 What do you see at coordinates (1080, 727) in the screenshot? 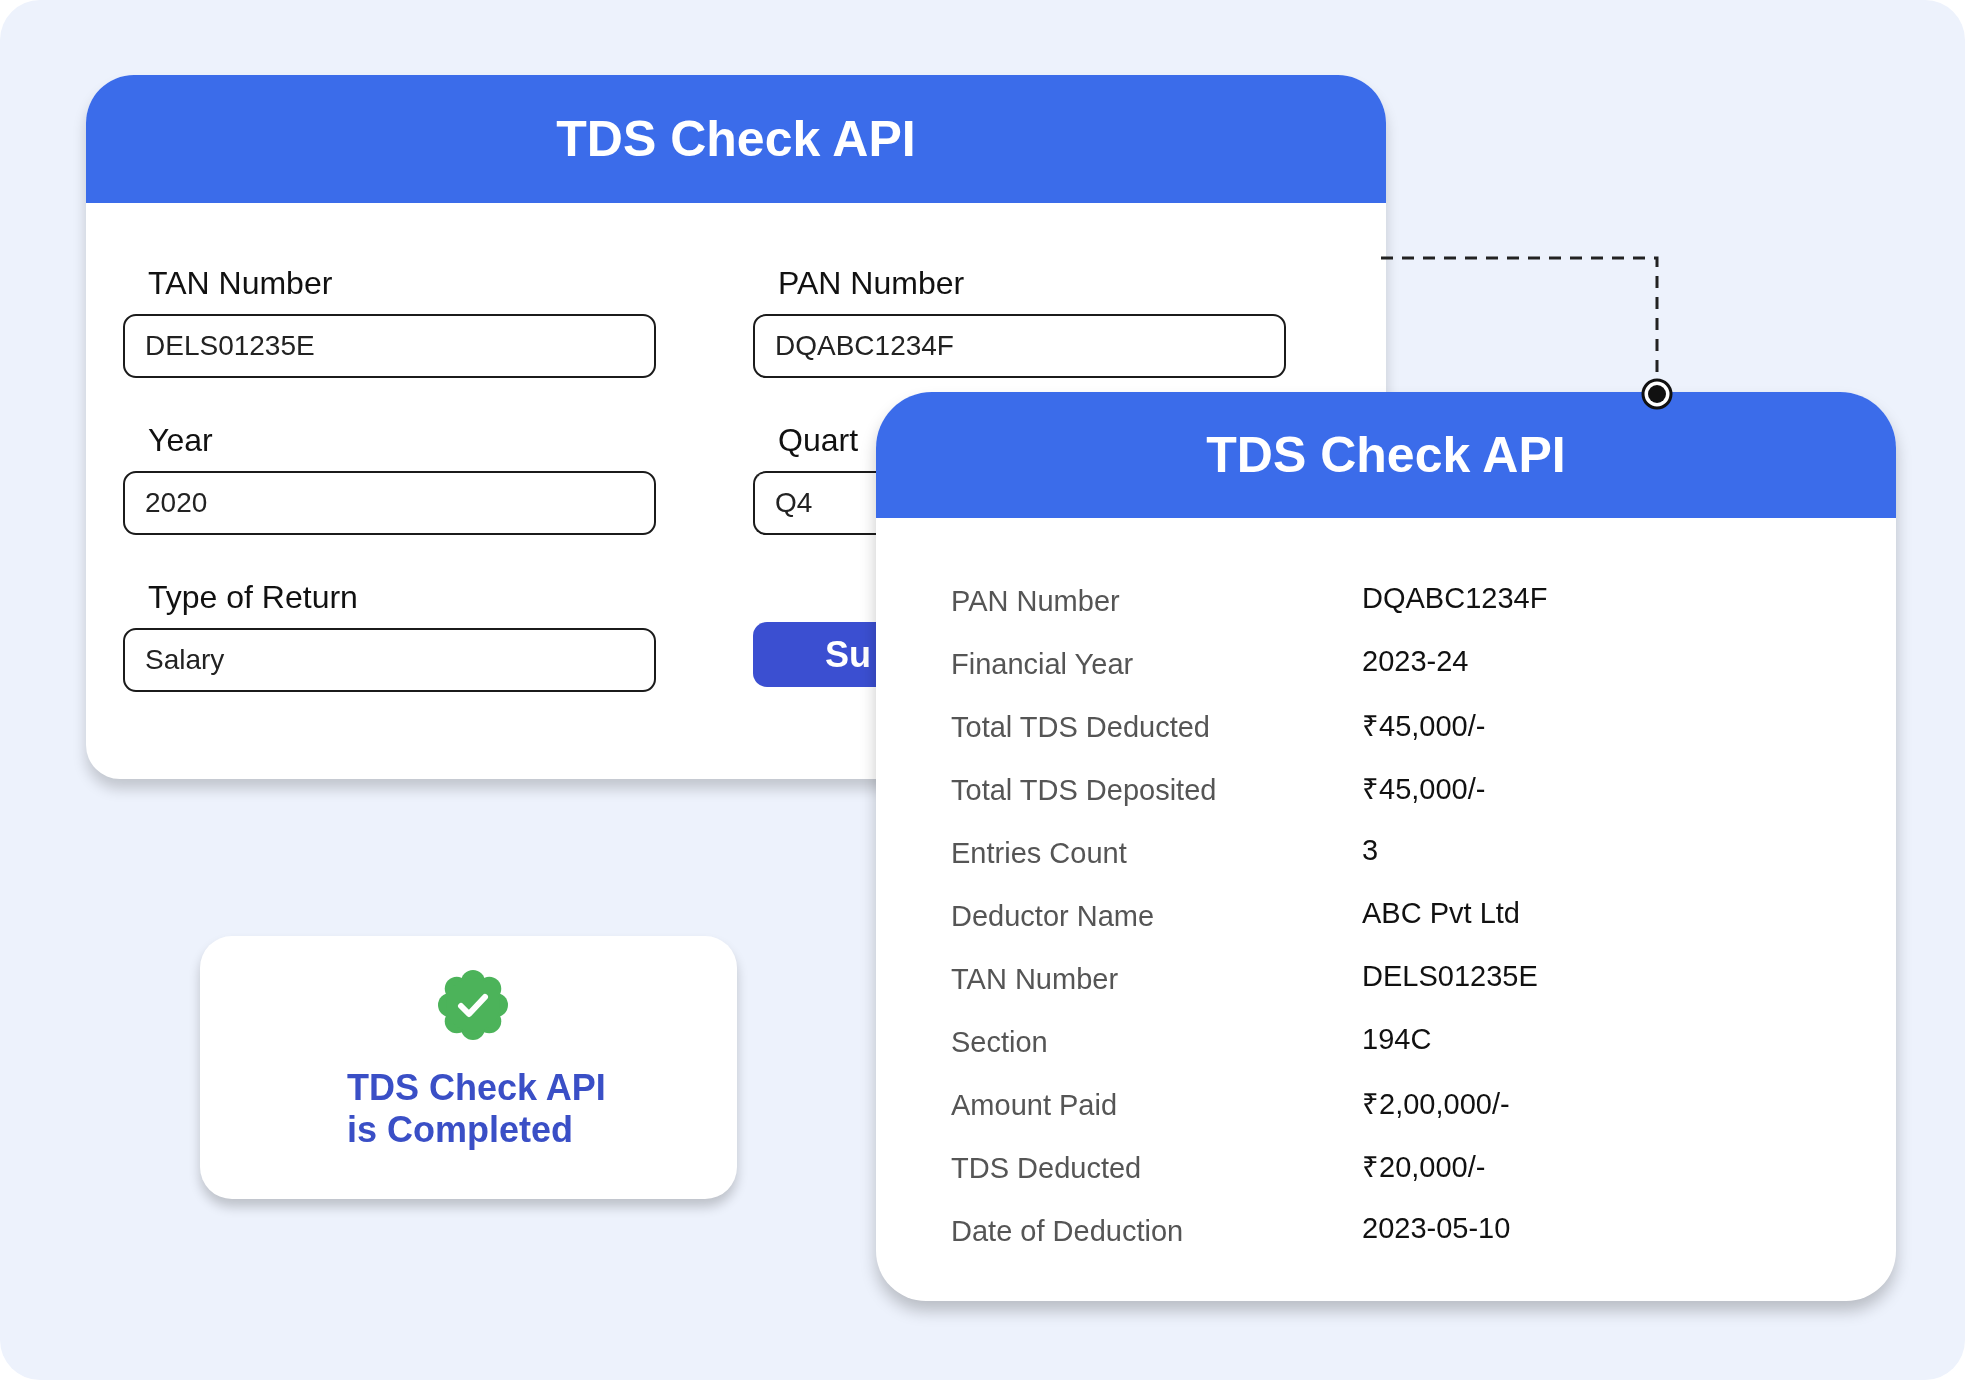
I see `detail-label: Total TDS Deducted` at bounding box center [1080, 727].